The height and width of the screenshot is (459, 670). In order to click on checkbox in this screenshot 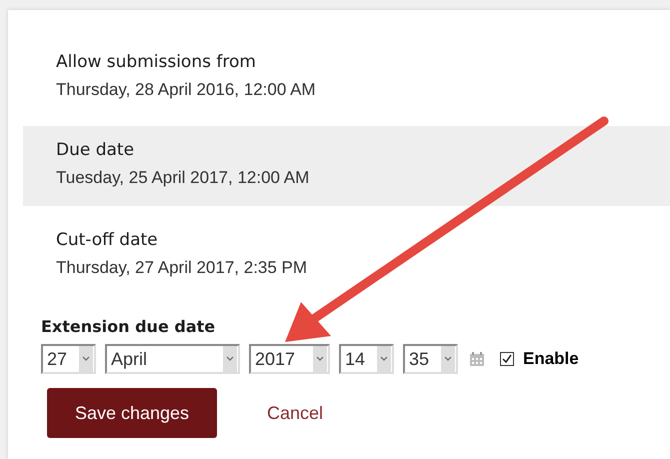, I will do `click(507, 359)`.